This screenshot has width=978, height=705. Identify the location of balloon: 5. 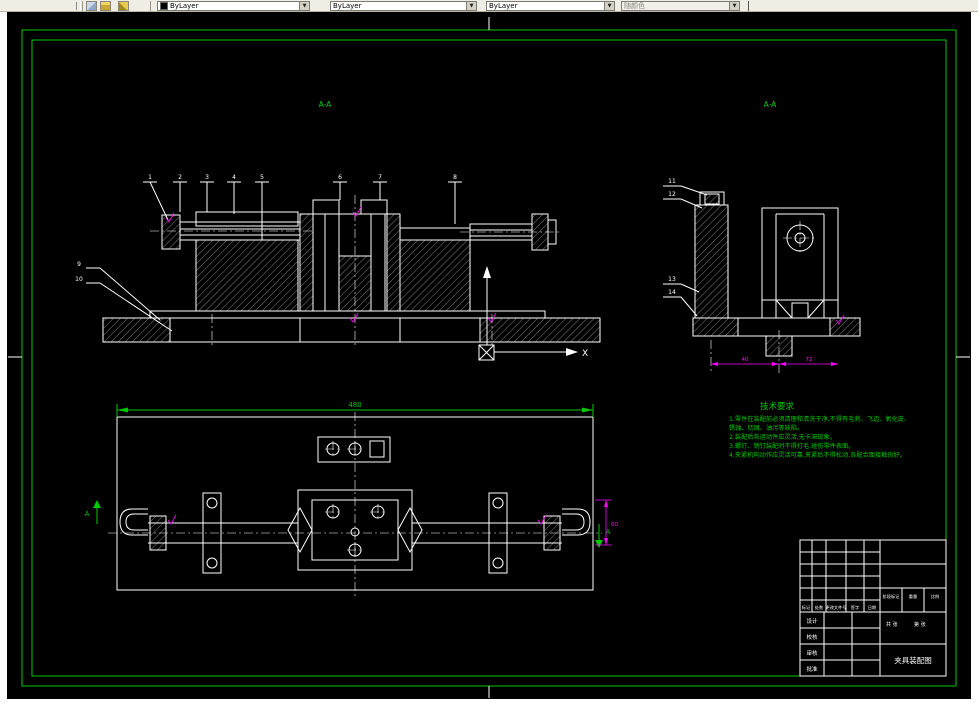
(262, 177).